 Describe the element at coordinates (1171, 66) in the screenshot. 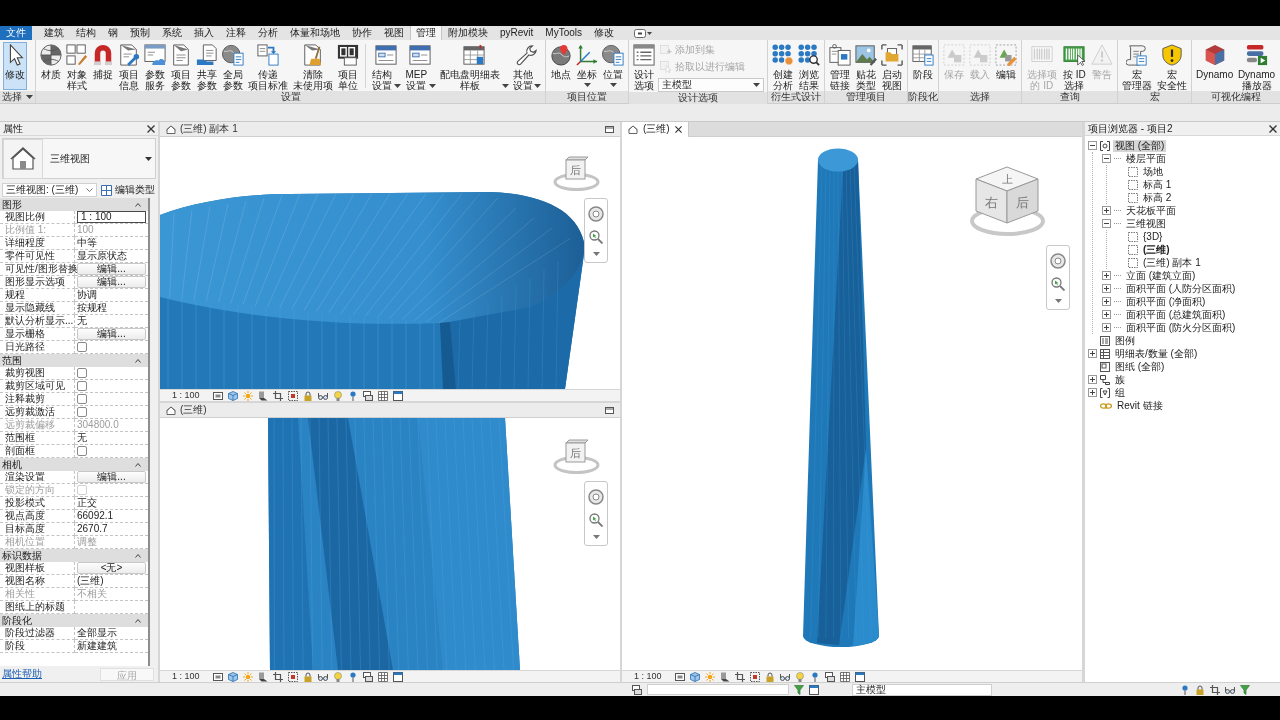

I see `ribbon-button: 宏安全性` at that location.